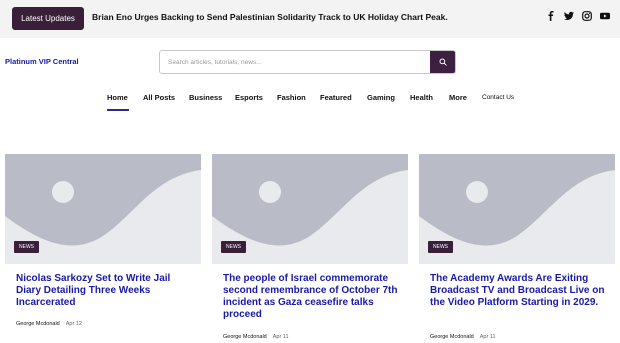 Image resolution: width=620 pixels, height=343 pixels. I want to click on search-button, so click(442, 62).